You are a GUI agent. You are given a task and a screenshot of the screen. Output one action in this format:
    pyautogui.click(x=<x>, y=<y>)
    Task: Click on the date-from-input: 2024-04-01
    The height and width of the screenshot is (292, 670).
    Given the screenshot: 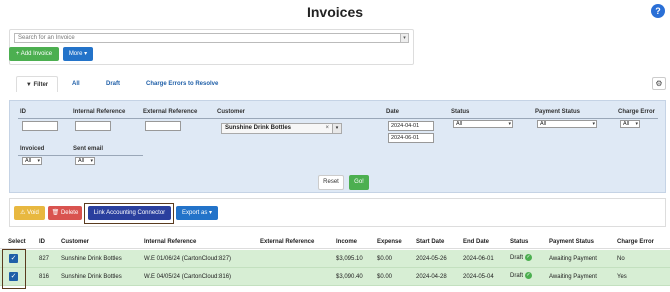 What is the action you would take?
    pyautogui.click(x=411, y=126)
    